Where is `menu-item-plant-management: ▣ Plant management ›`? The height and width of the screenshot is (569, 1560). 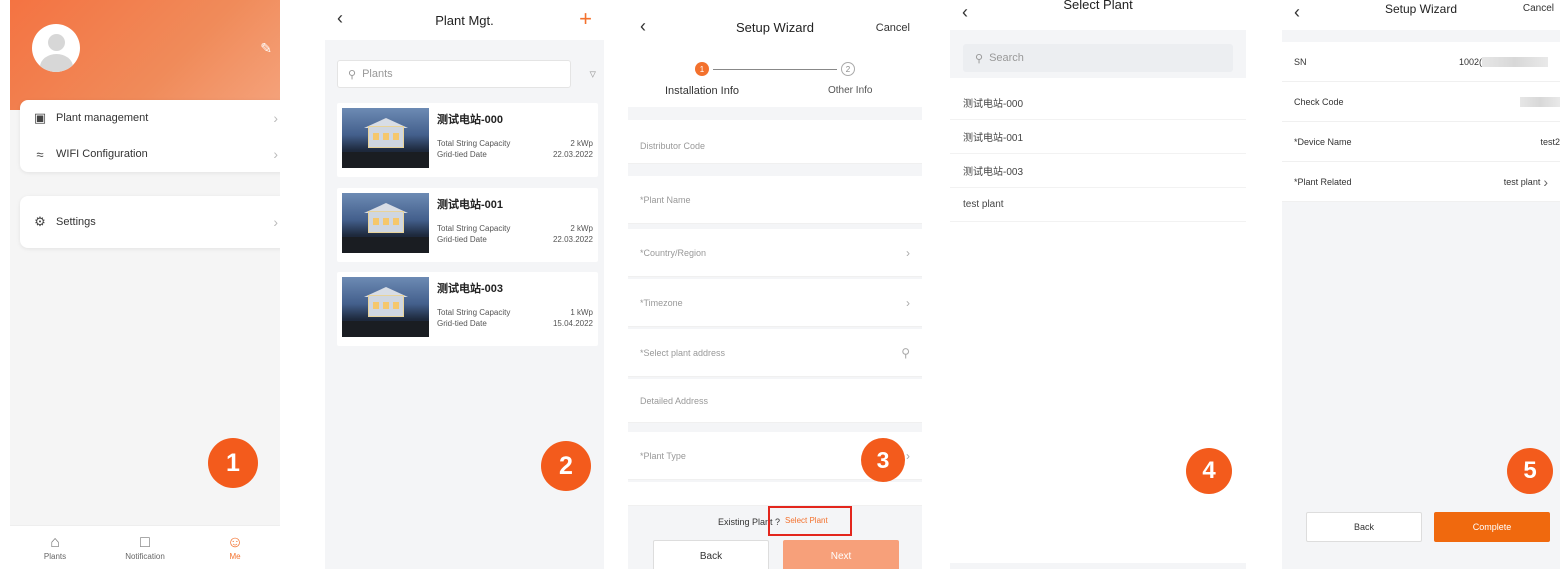 menu-item-plant-management: ▣ Plant management › is located at coordinates (150, 118).